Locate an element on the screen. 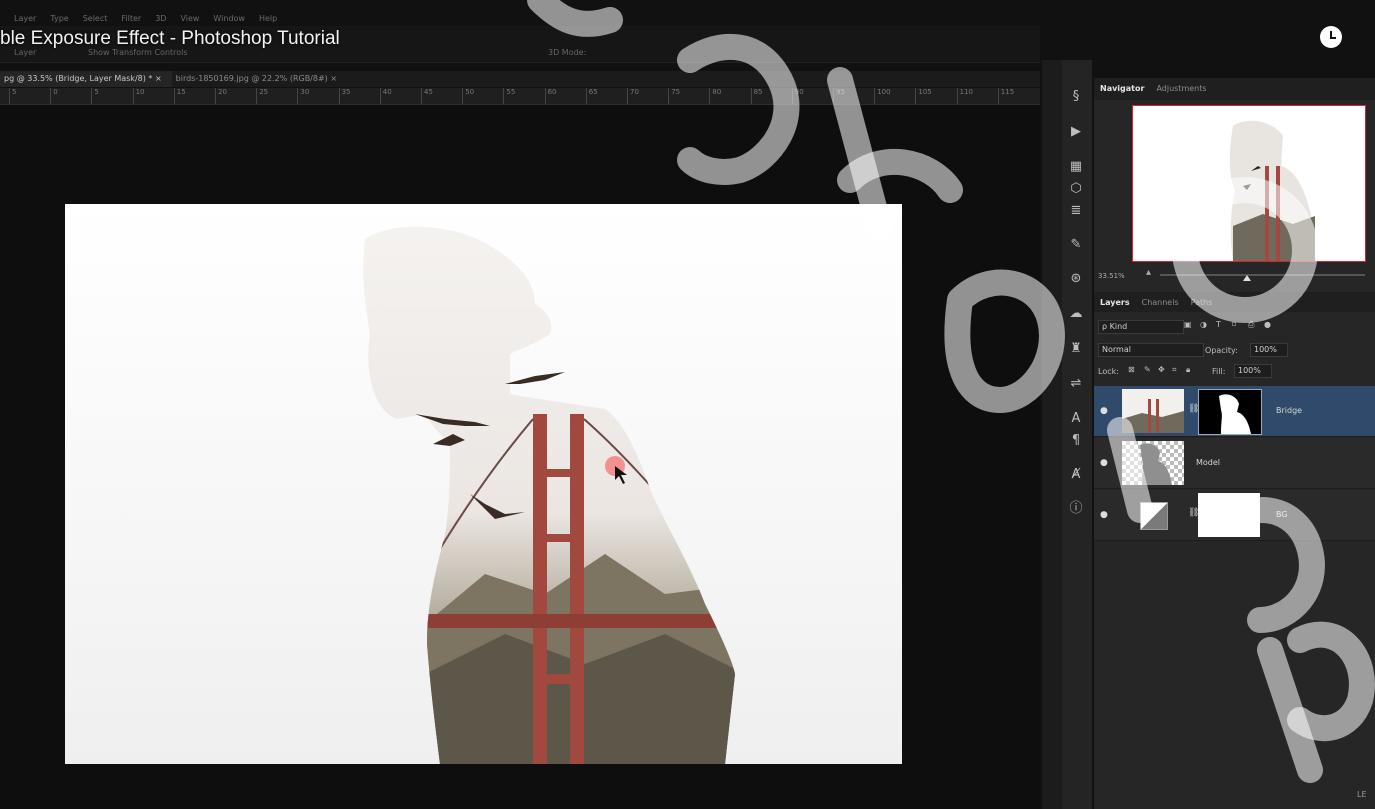  adjustment-filter-icon: ◑ is located at coordinates (1203, 324).